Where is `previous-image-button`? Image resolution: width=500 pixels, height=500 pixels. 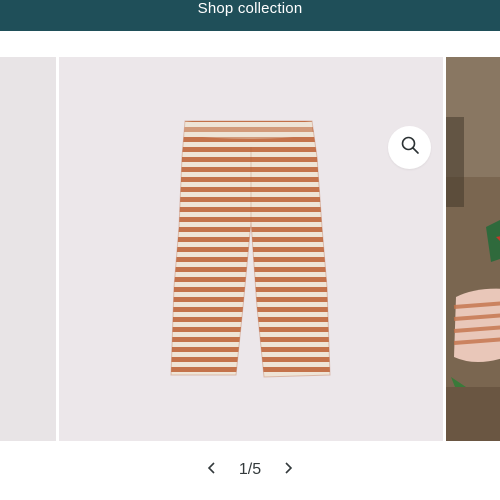 previous-image-button is located at coordinates (212, 470).